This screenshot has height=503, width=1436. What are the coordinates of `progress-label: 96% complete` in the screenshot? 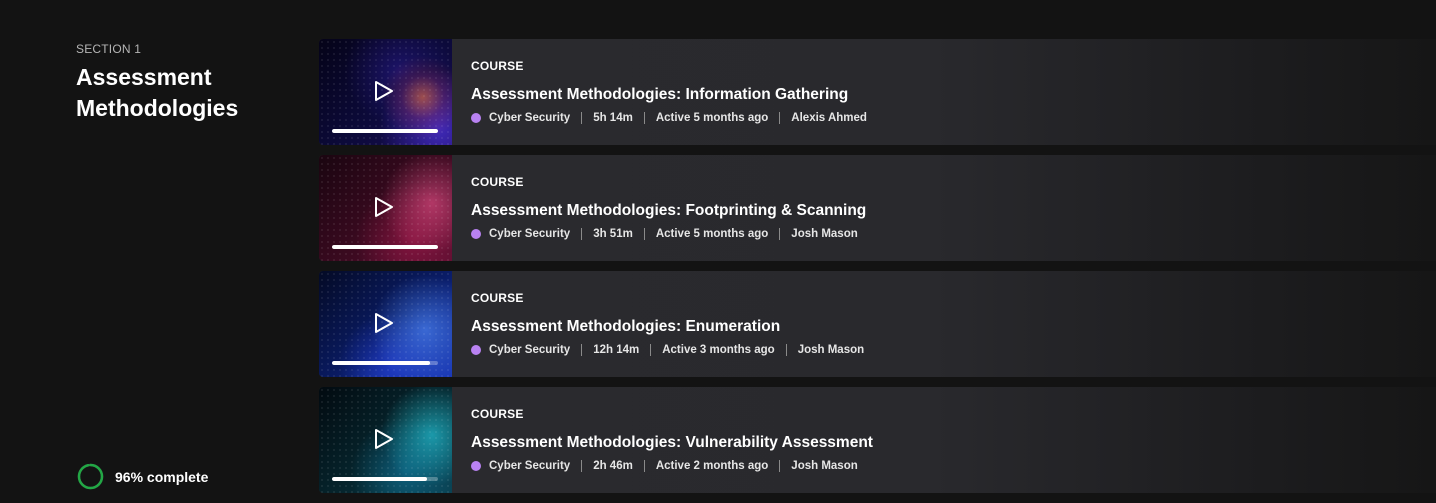 It's located at (162, 476).